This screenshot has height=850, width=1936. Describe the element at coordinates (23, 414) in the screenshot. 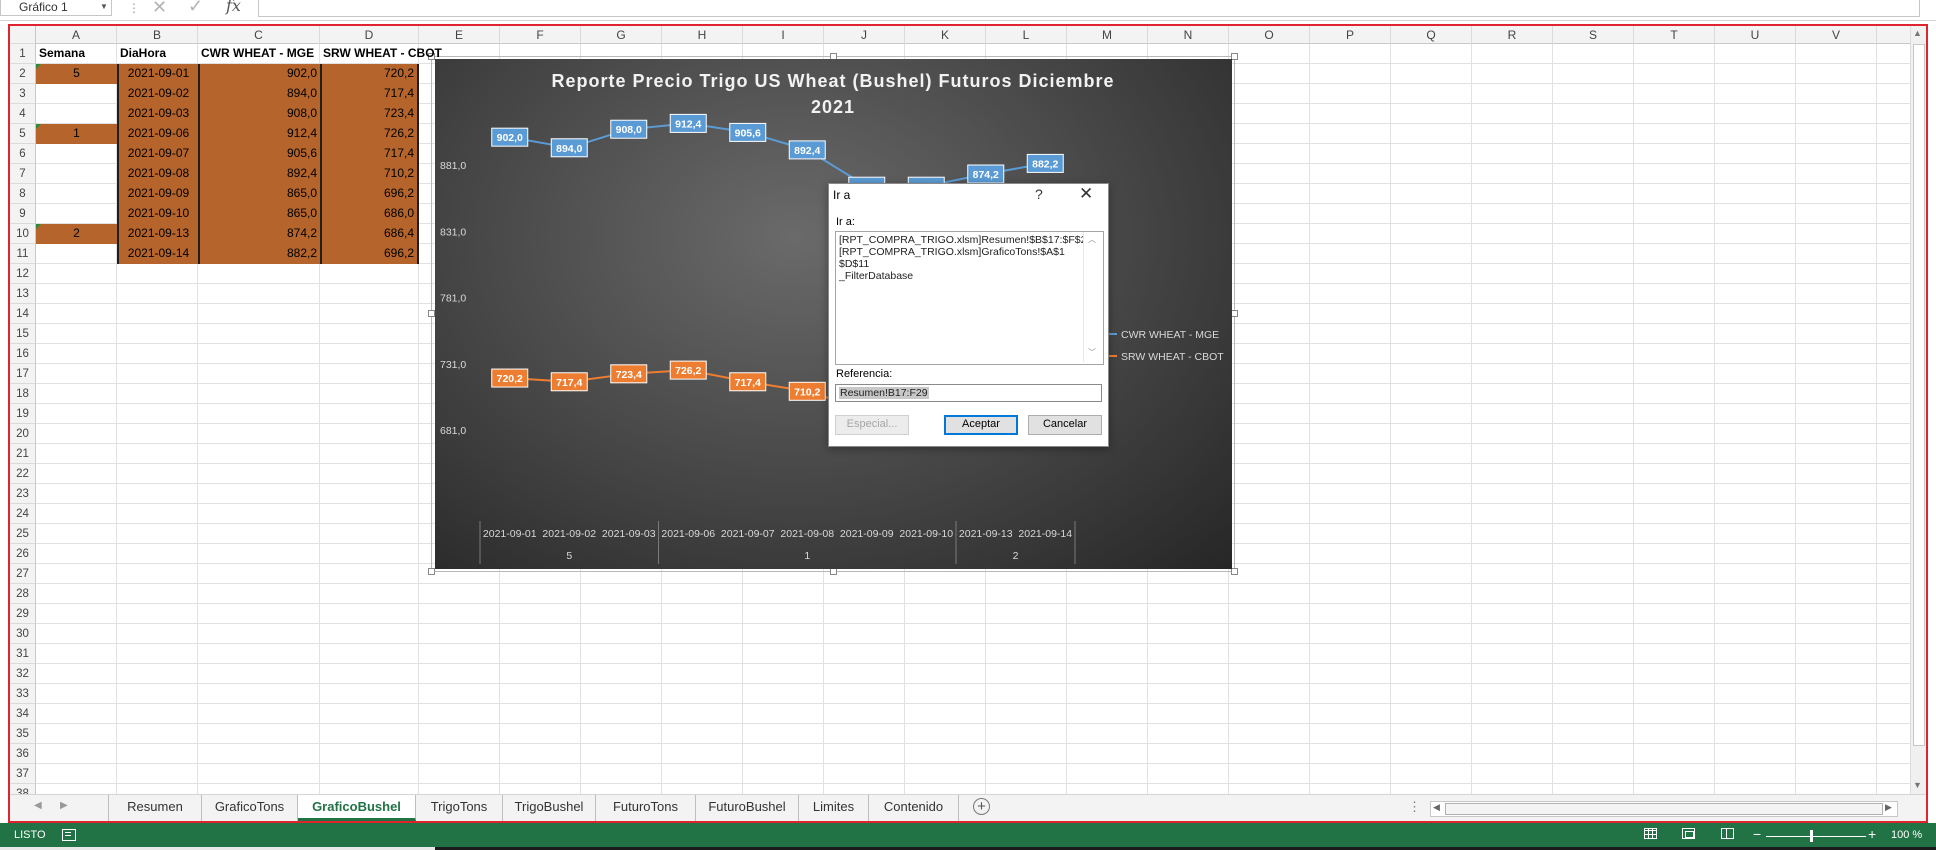

I see `row-header: 19` at that location.